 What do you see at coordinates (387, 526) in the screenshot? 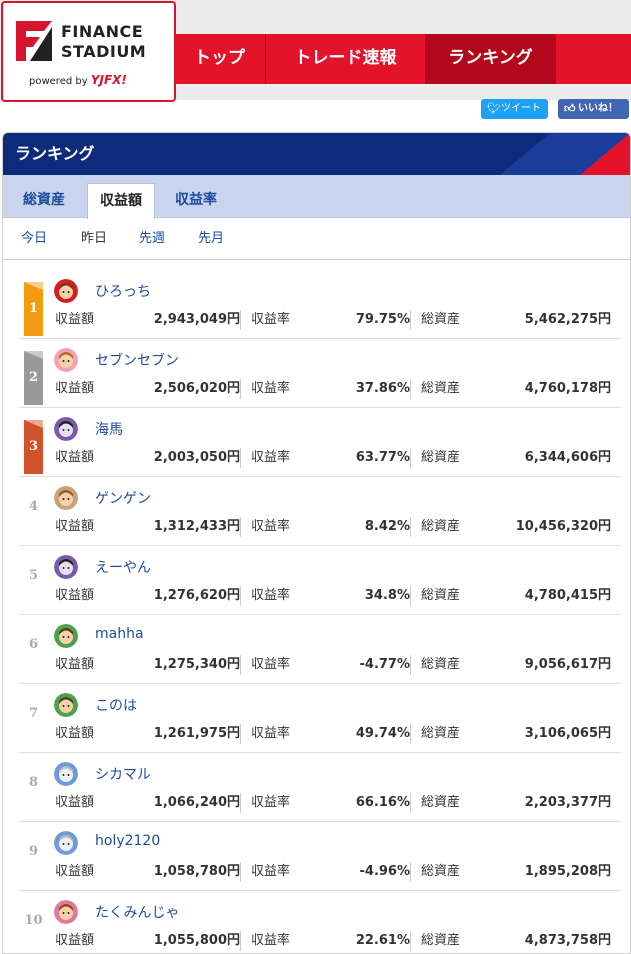
I see `rate-value: 8.42%` at bounding box center [387, 526].